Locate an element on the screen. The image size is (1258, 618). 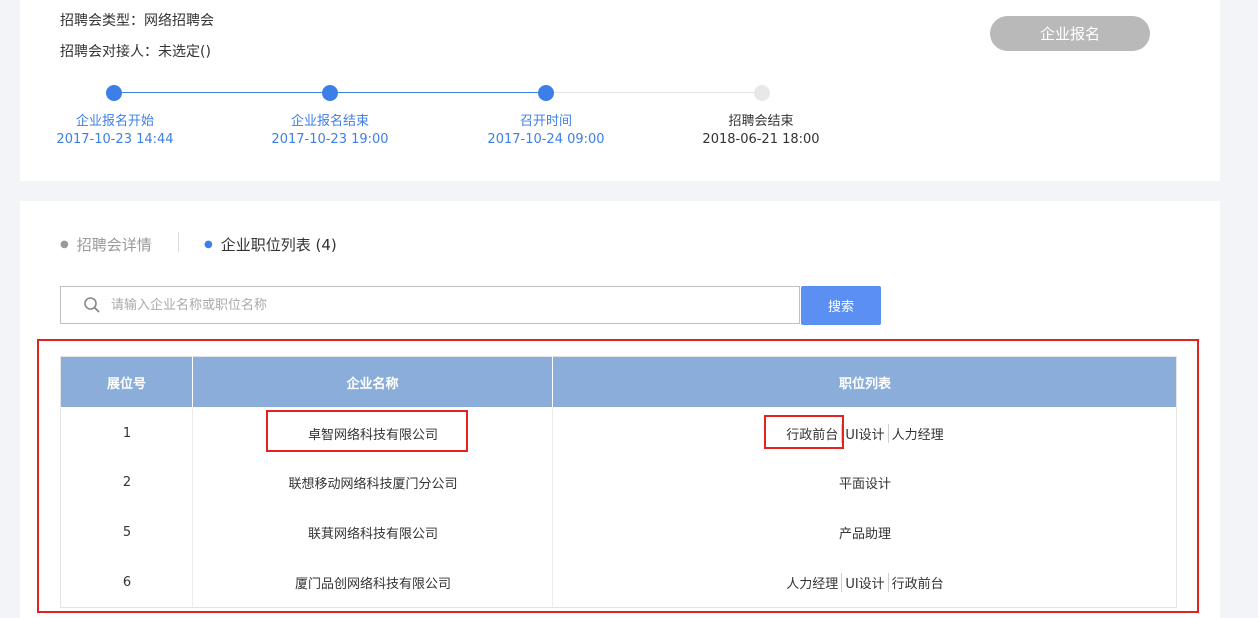
search-box is located at coordinates (430, 305).